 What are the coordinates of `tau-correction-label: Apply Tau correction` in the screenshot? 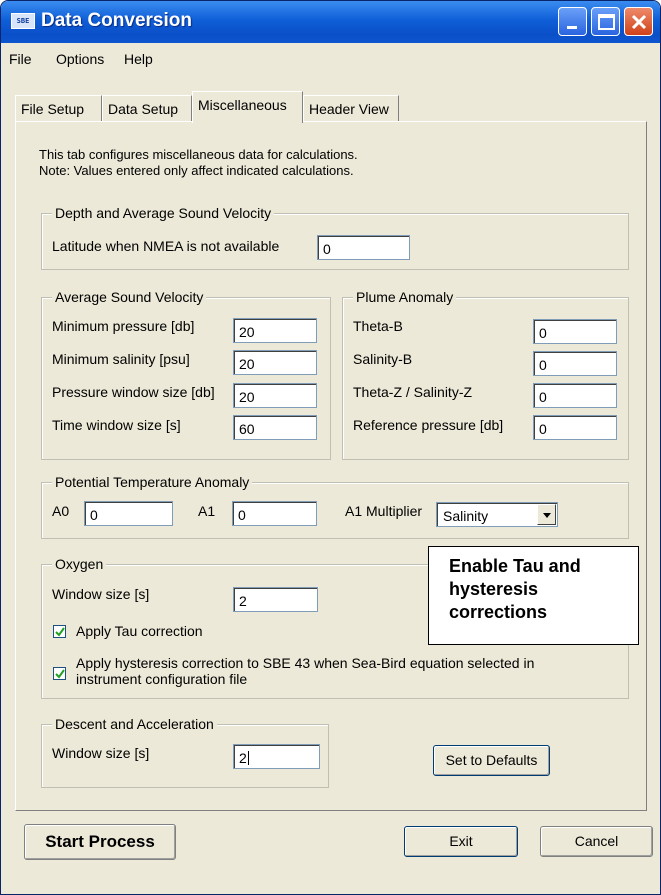 It's located at (139, 631).